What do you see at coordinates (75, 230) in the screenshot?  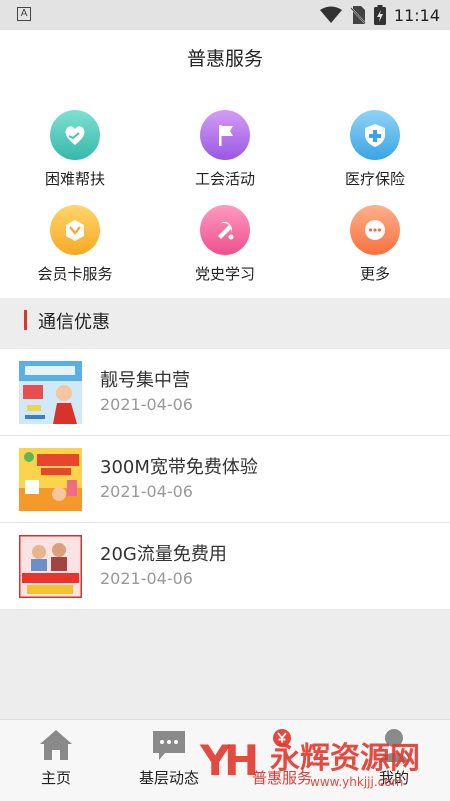 I see `member-card-icon` at bounding box center [75, 230].